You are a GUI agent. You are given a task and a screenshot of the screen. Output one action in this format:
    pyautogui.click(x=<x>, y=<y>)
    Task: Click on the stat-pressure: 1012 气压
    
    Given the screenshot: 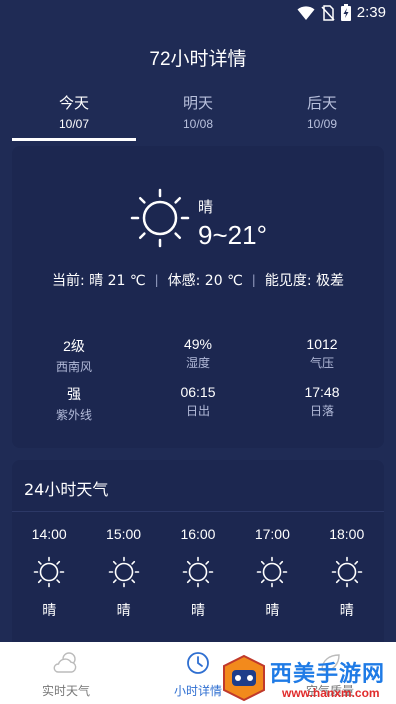 What is the action you would take?
    pyautogui.click(x=322, y=355)
    